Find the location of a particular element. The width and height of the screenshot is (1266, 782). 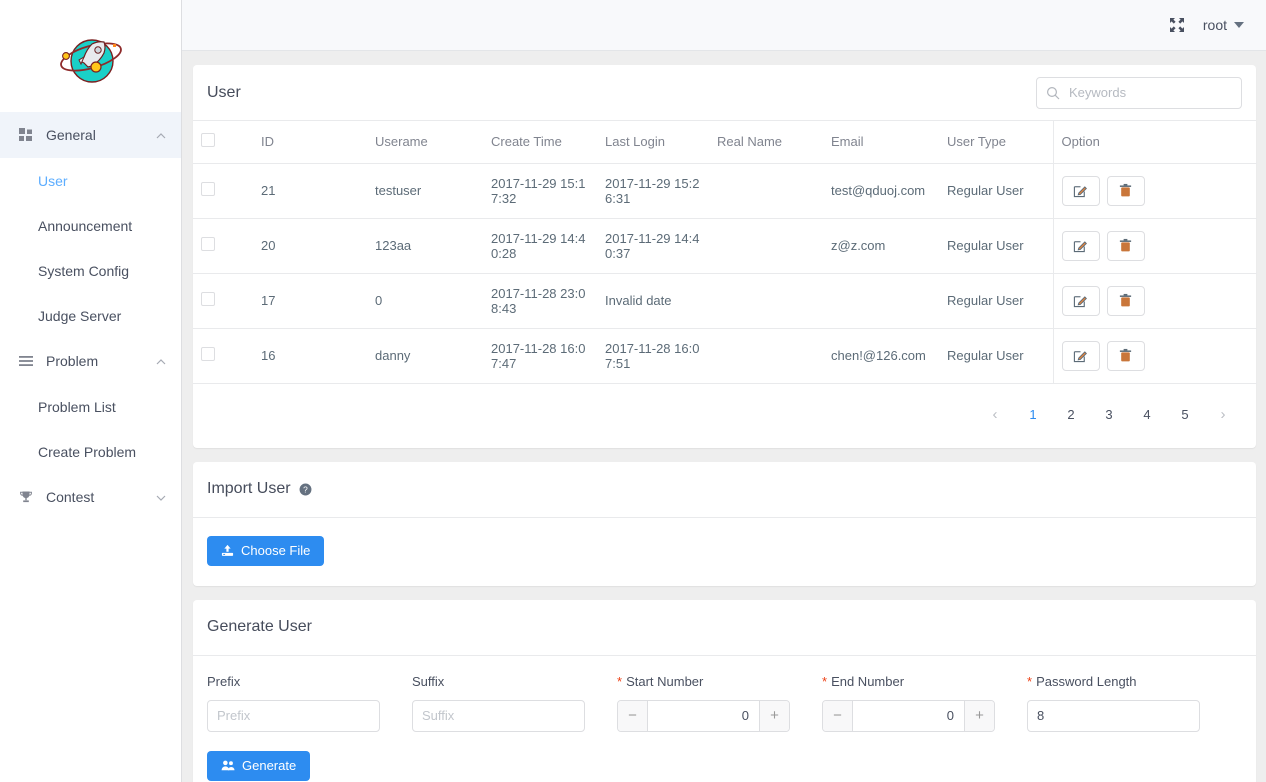

generate-button: Generate is located at coordinates (259, 765).